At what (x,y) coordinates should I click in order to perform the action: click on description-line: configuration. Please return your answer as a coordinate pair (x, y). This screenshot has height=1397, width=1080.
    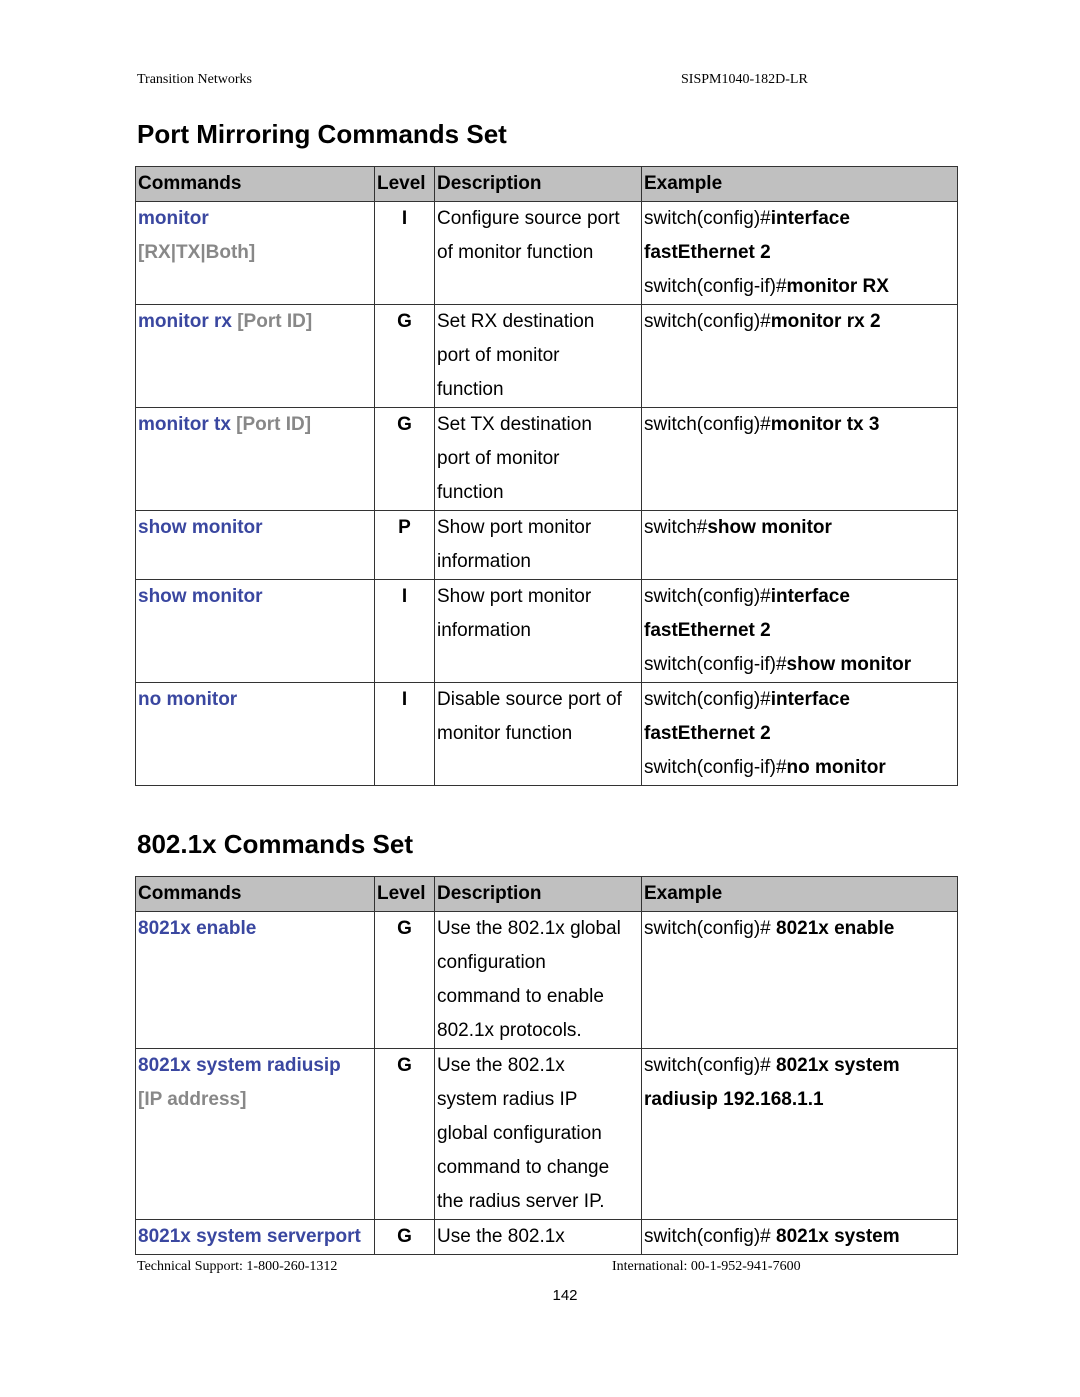
    Looking at the image, I should click on (491, 962).